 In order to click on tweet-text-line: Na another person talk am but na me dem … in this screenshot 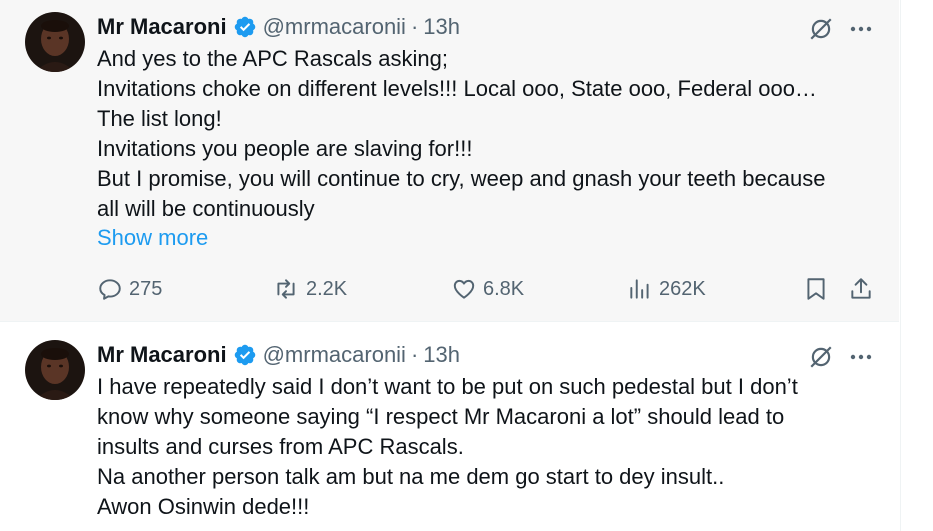, I will do `click(411, 476)`.